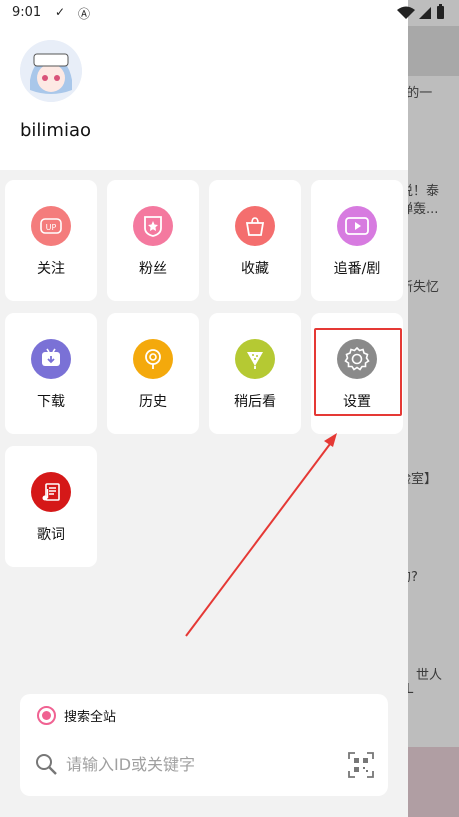 The image size is (459, 817). What do you see at coordinates (46, 715) in the screenshot?
I see `search-scope-radio` at bounding box center [46, 715].